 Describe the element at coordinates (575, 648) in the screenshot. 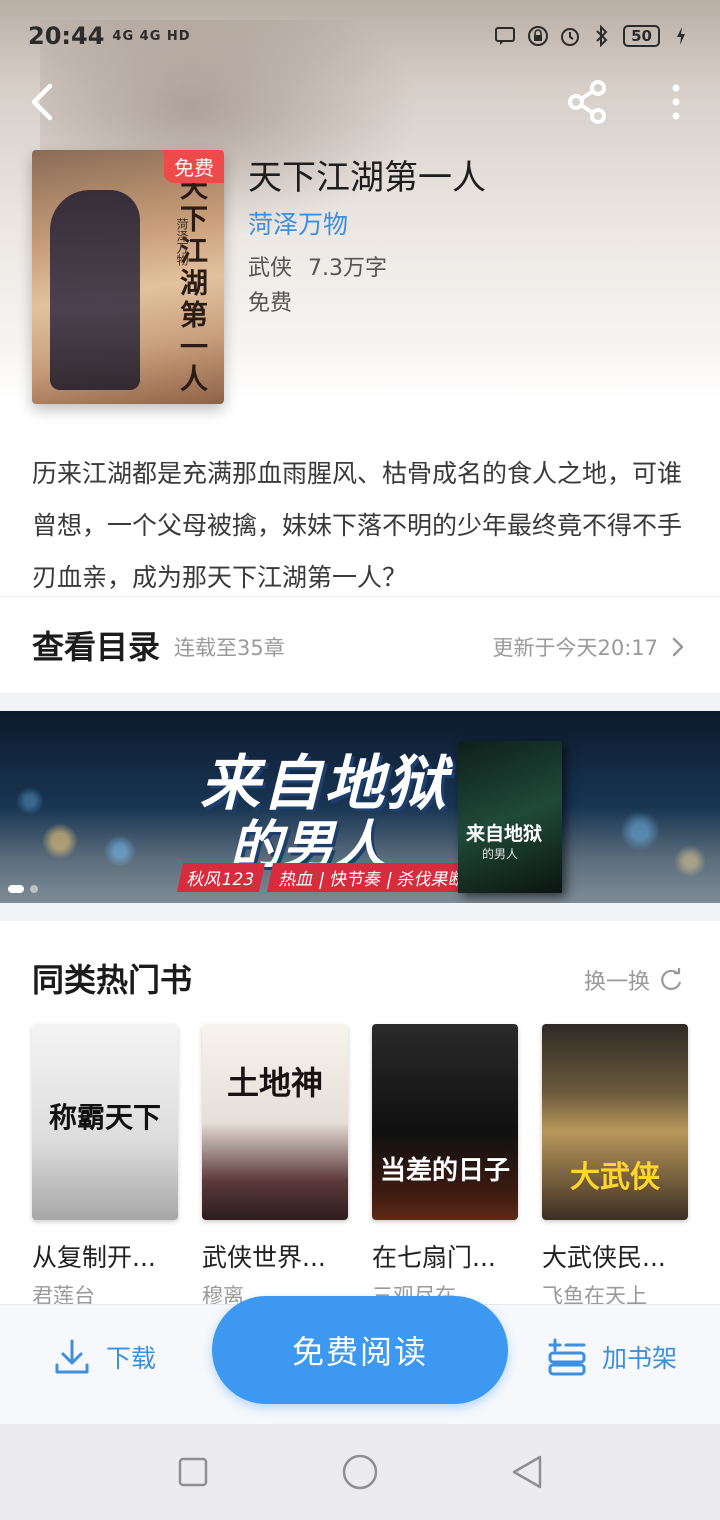

I see `catalog-updated-time: 更新于今天20:17` at that location.